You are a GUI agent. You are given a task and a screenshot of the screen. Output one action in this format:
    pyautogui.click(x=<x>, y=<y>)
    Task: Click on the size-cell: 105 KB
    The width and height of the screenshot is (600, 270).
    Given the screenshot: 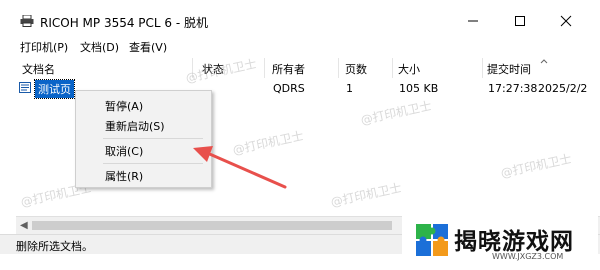 What is the action you would take?
    pyautogui.click(x=419, y=88)
    